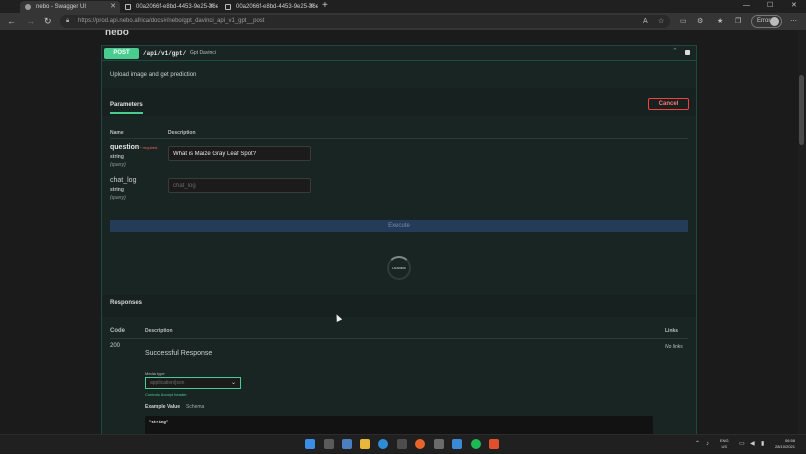 This screenshot has width=806, height=454. What do you see at coordinates (672, 331) in the screenshot?
I see `column-header-links: Links` at bounding box center [672, 331].